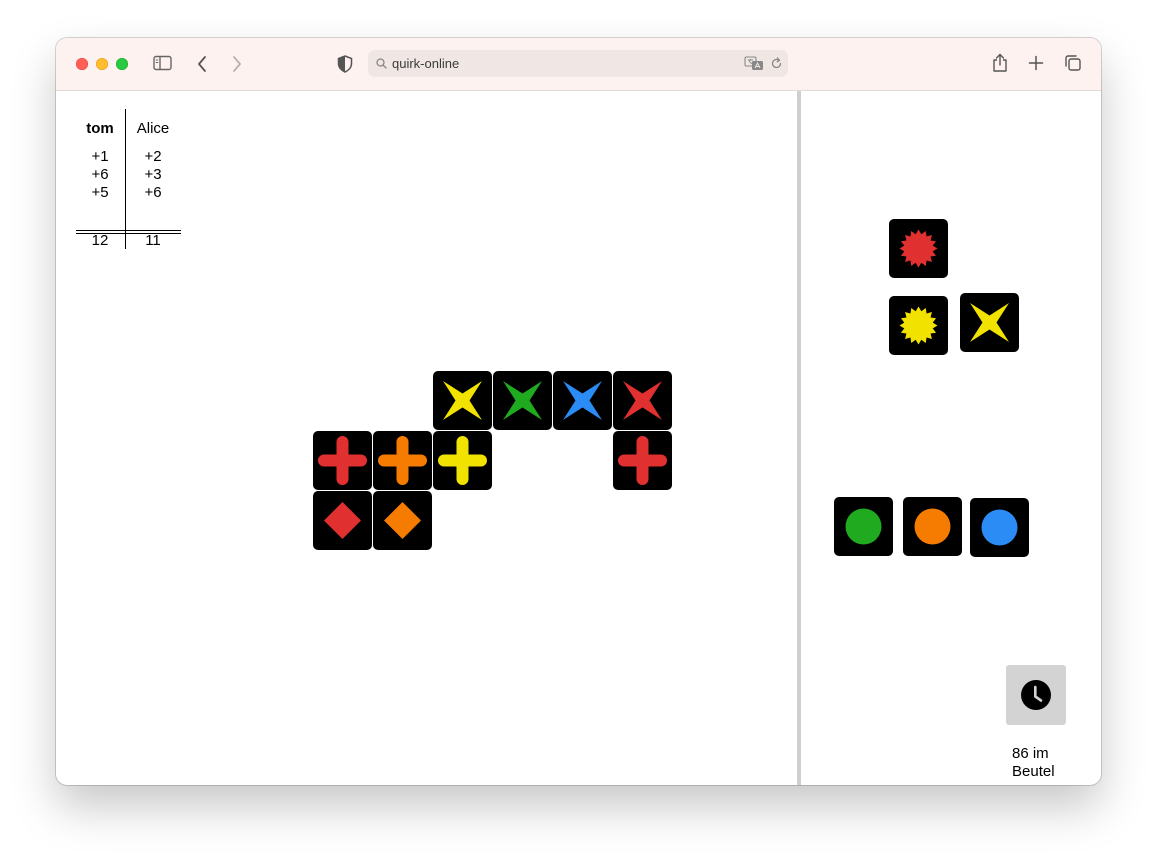 This screenshot has width=1157, height=860. I want to click on tile-blue-star4, so click(582, 400).